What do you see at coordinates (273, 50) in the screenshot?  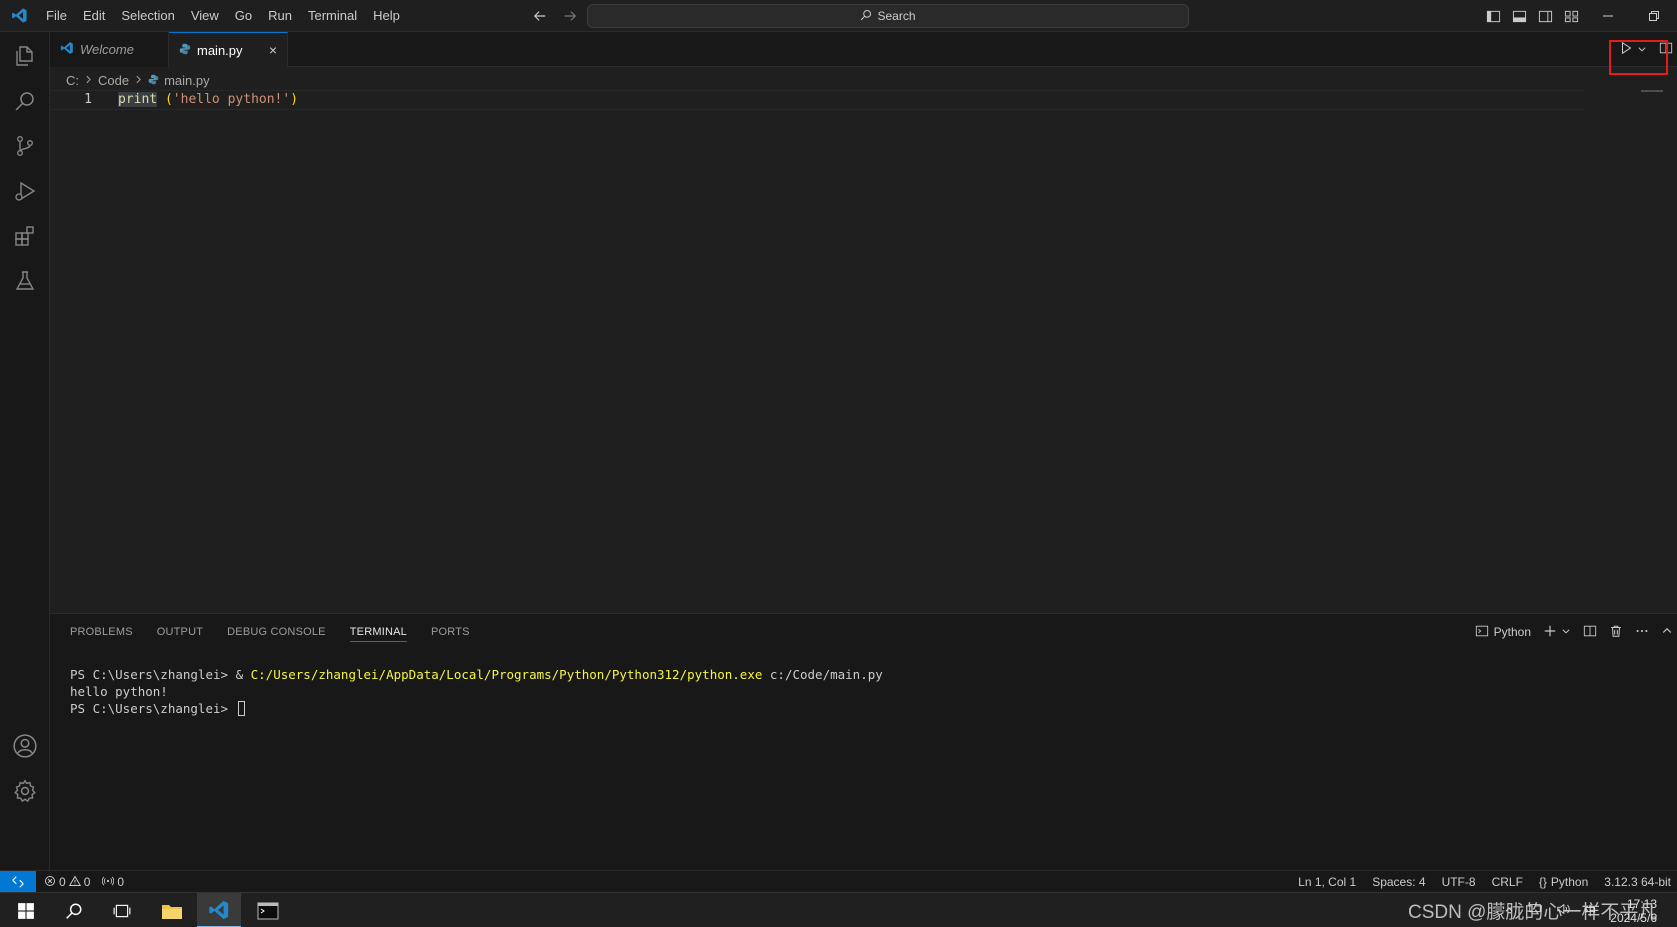 I see `close-tab-icon: ×` at bounding box center [273, 50].